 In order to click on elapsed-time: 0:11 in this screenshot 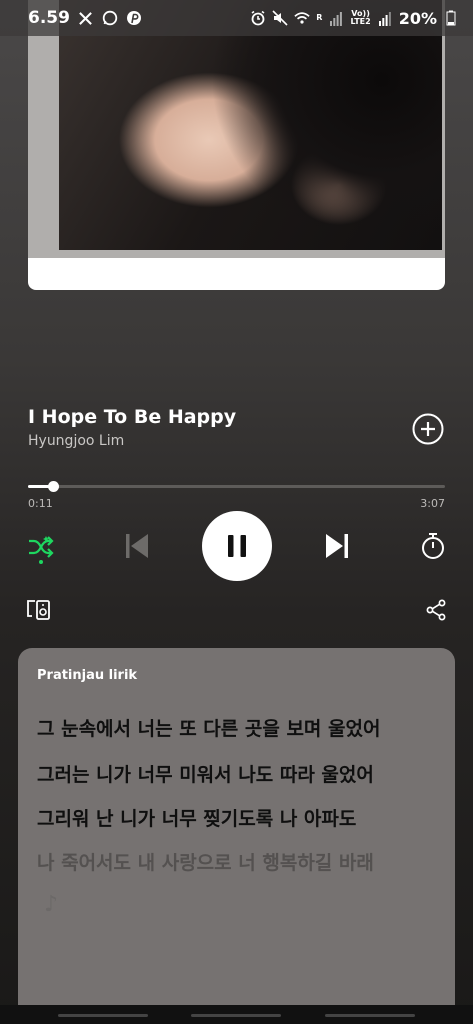, I will do `click(40, 503)`.